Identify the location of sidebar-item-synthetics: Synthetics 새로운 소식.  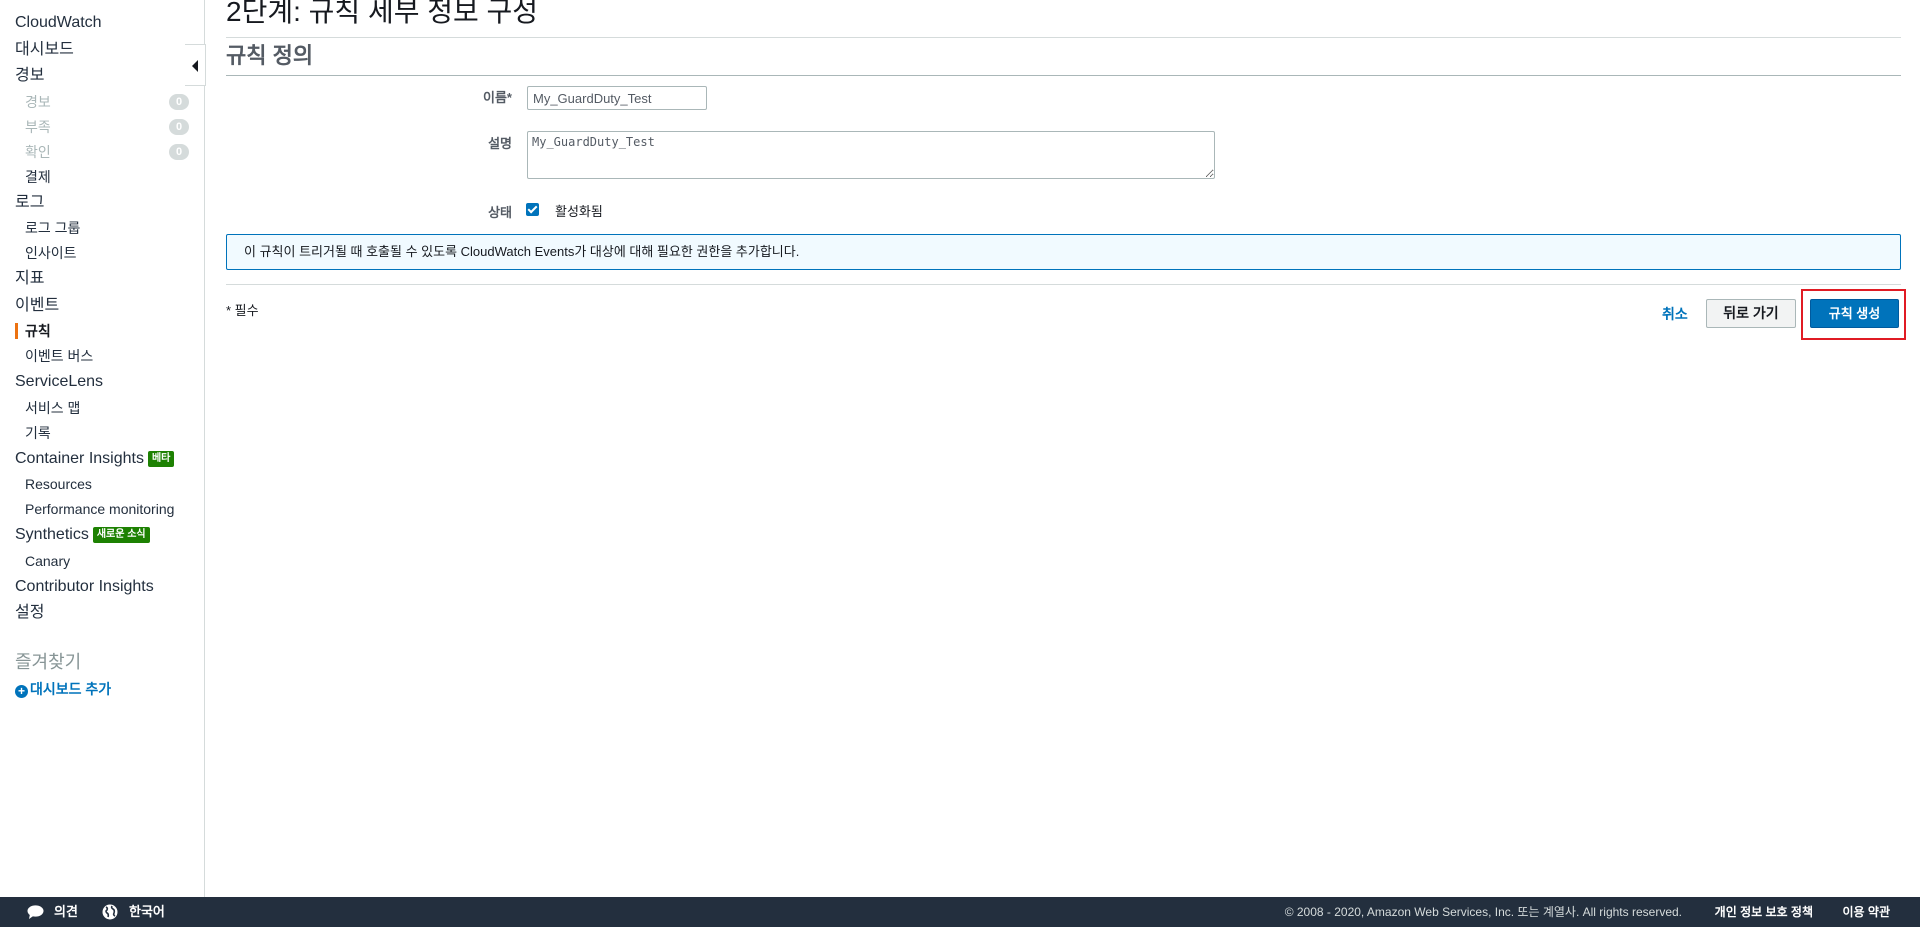
(102, 537).